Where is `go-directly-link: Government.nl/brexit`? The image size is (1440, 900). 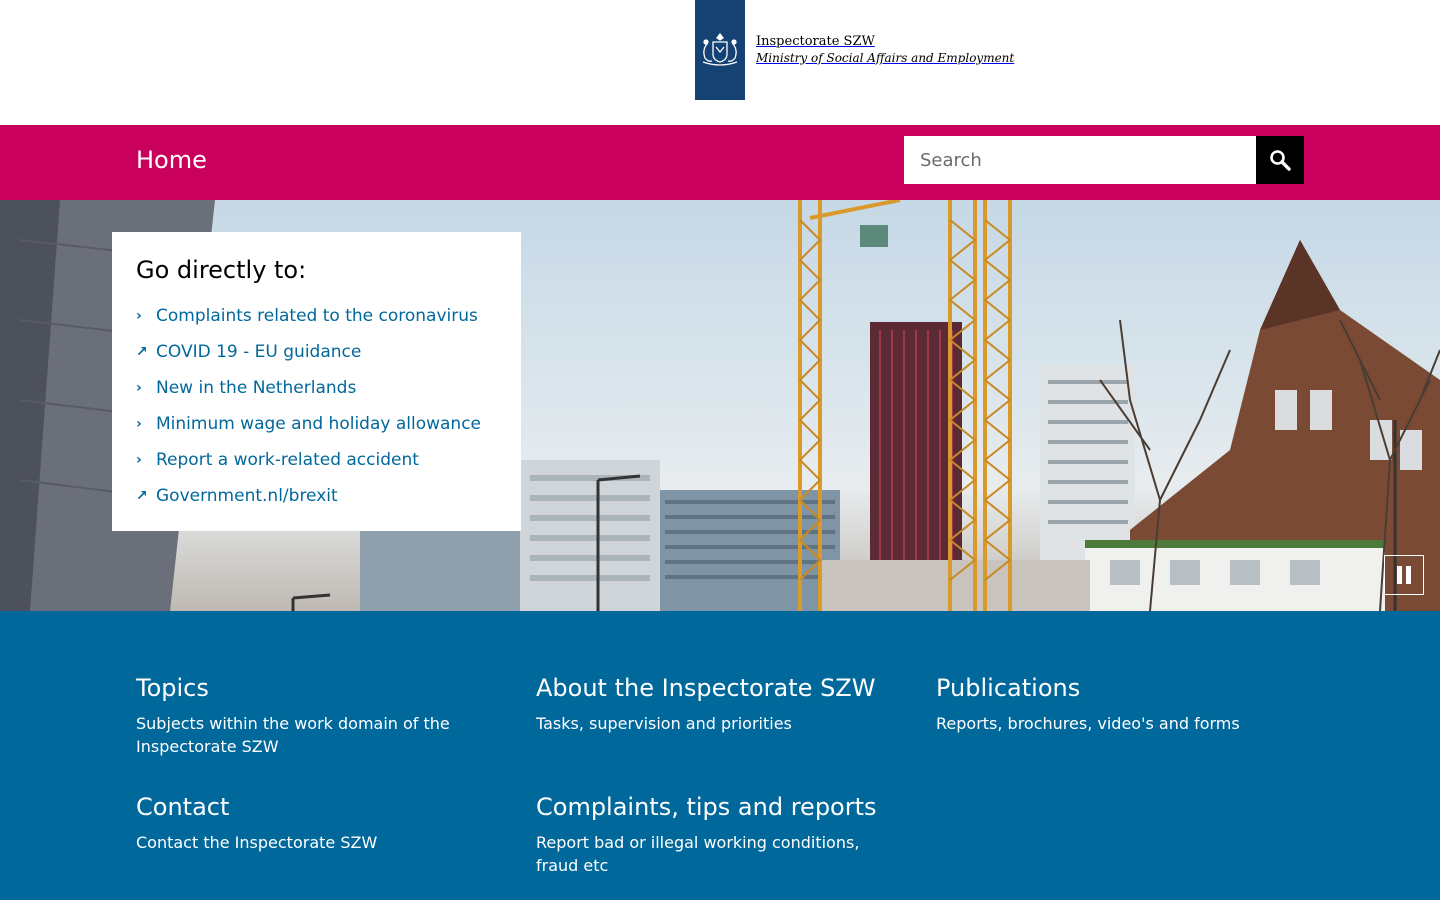
go-directly-link: Government.nl/brexit is located at coordinates (247, 496).